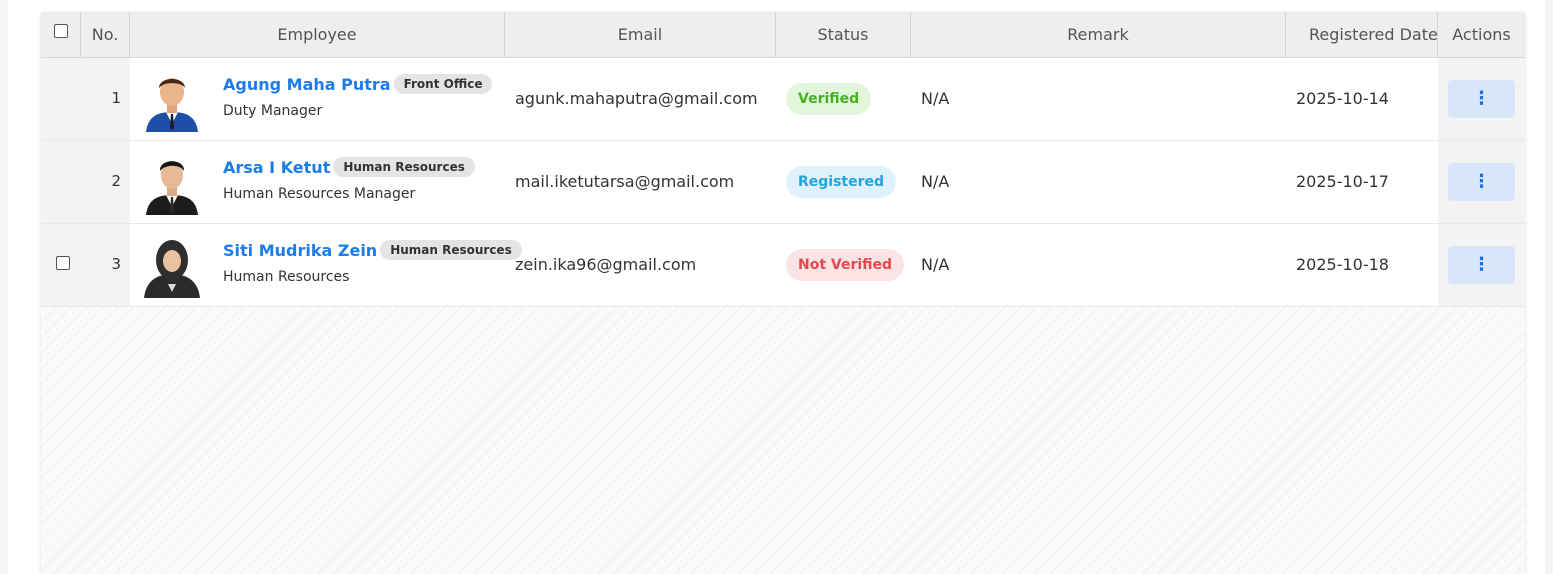 This screenshot has width=1553, height=574. Describe the element at coordinates (116, 98) in the screenshot. I see `row-number: 1` at that location.